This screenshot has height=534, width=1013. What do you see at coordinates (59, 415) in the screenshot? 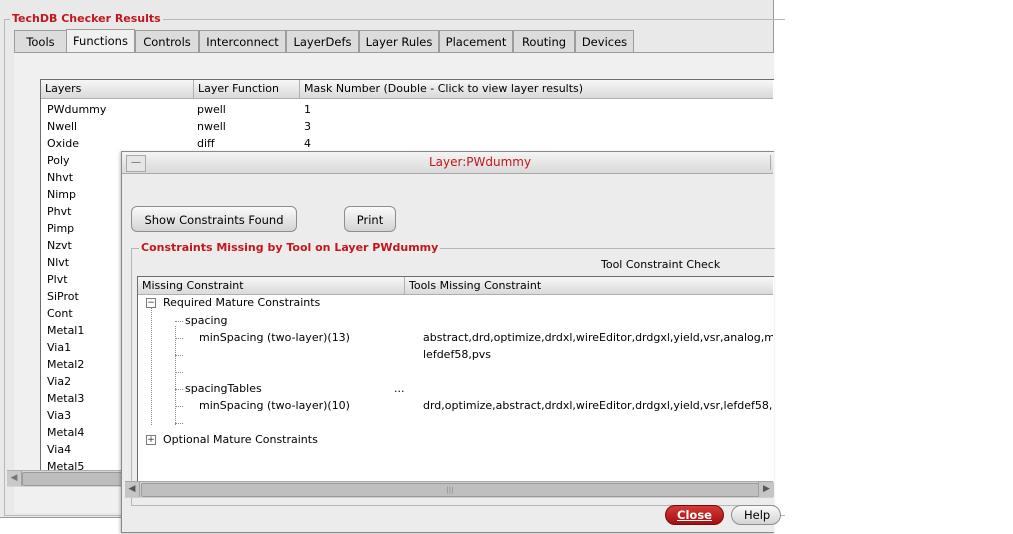
I see `table-row: Via3` at bounding box center [59, 415].